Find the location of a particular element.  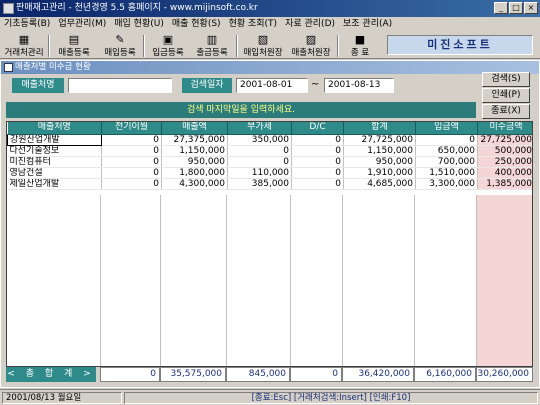

col-deposit: 입금액 is located at coordinates (446, 128).